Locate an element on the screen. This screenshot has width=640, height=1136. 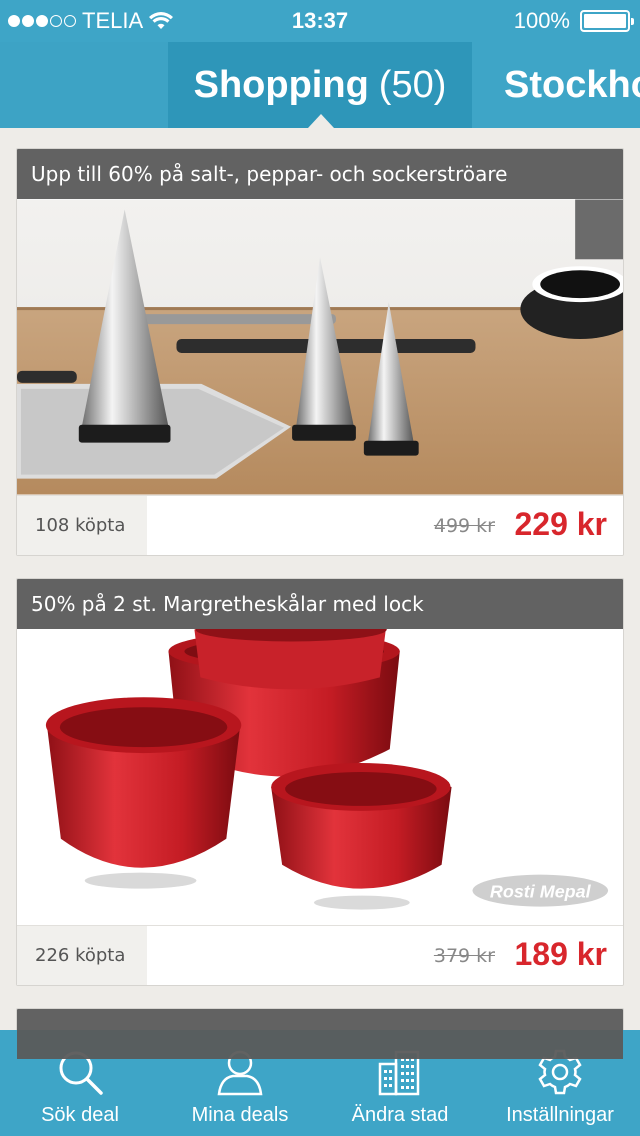
tab-label: Stockholm is located at coordinates (572, 84).